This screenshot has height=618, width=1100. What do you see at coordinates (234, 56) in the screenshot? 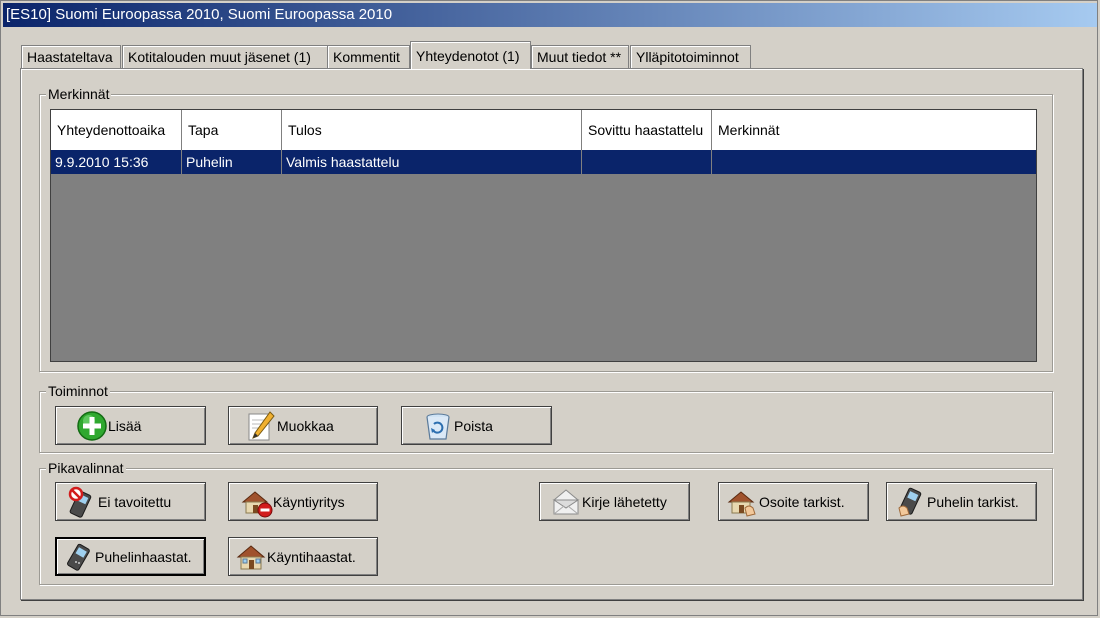
I see `tab-kotitalouden-muut-jasenet: Kotitalouden muut jäsenet (1)` at bounding box center [234, 56].